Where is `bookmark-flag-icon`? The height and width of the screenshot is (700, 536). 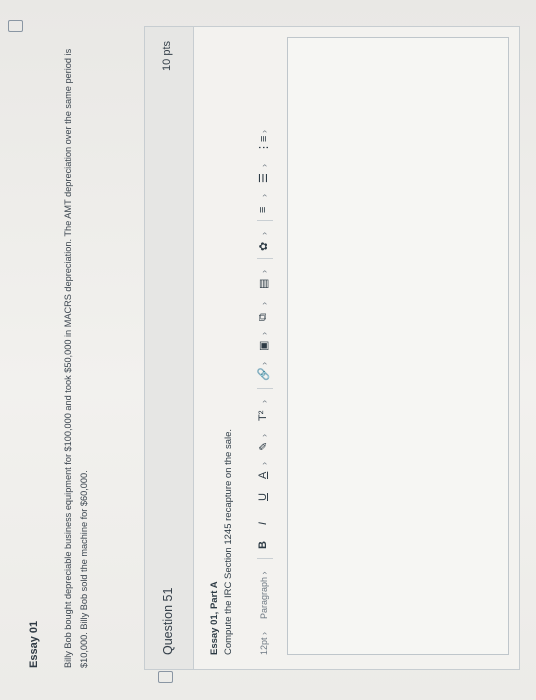
bookmark-flag-icon is located at coordinates (15, 26).